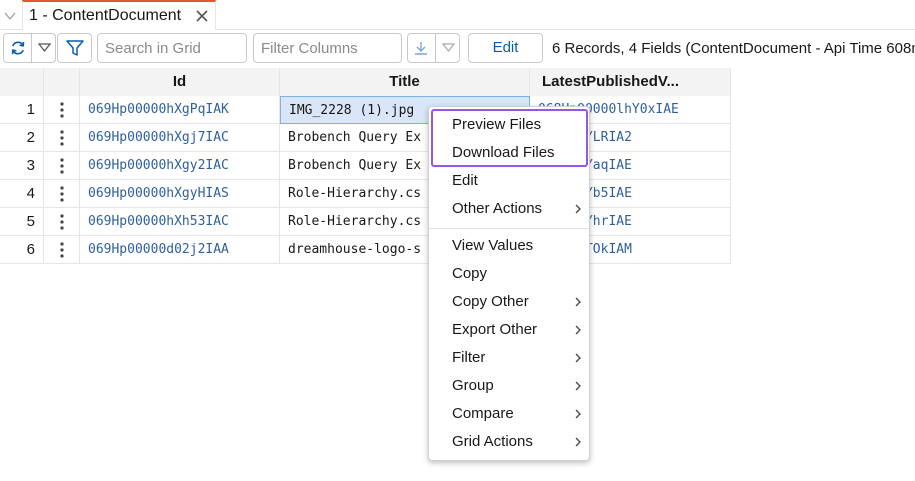 The height and width of the screenshot is (481, 915). I want to click on close-icon, so click(202, 16).